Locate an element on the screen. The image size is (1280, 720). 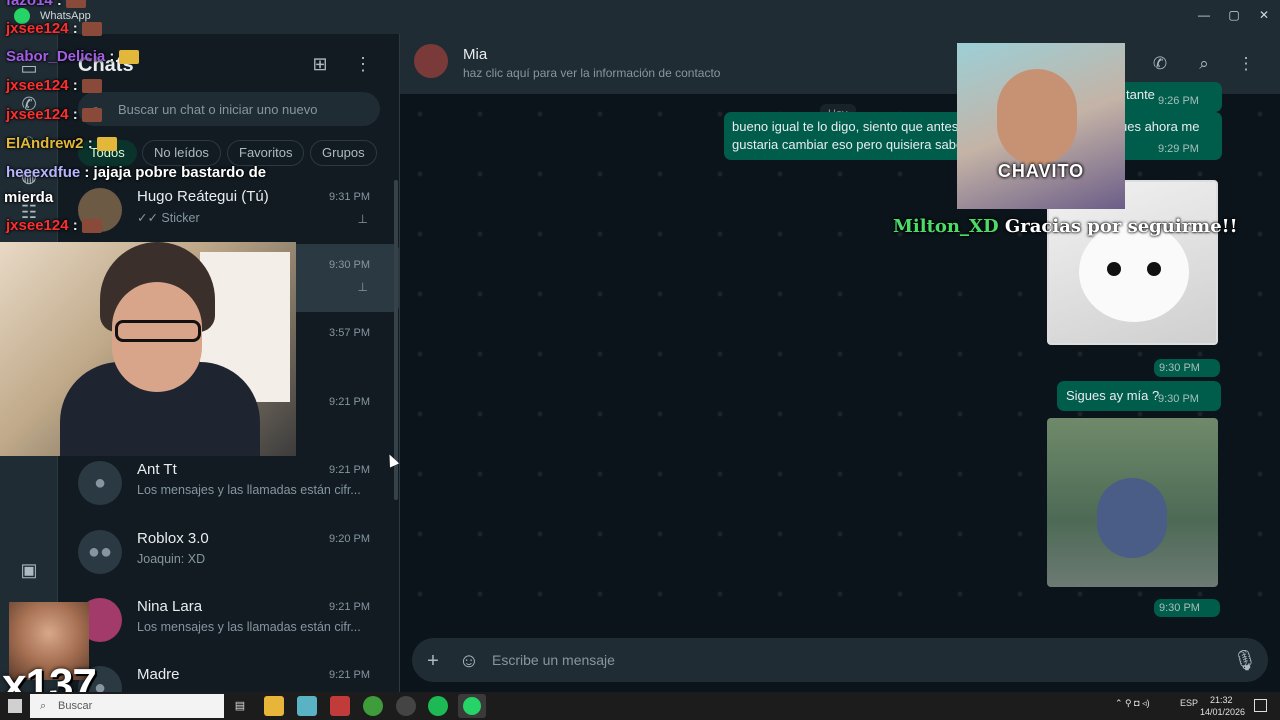
stream-chat-line: fazo14 : is located at coordinates (46, 4).